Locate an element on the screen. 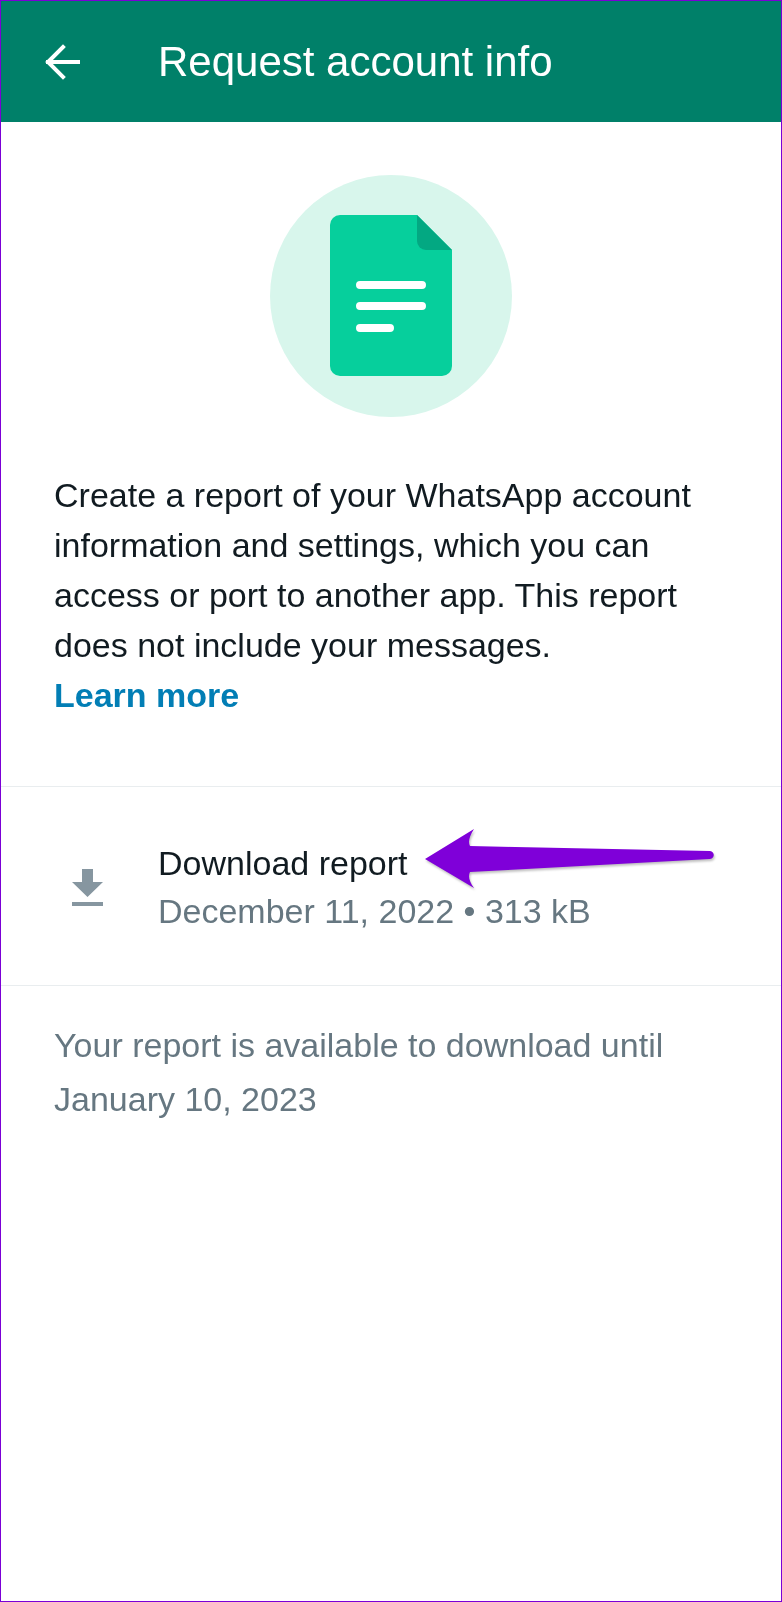 This screenshot has height=1602, width=782. description-text: Create a report of your WhatsApp account information and settings, which you can access or port to another app. This report does not include your messages. Learn more is located at coordinates (373, 595).